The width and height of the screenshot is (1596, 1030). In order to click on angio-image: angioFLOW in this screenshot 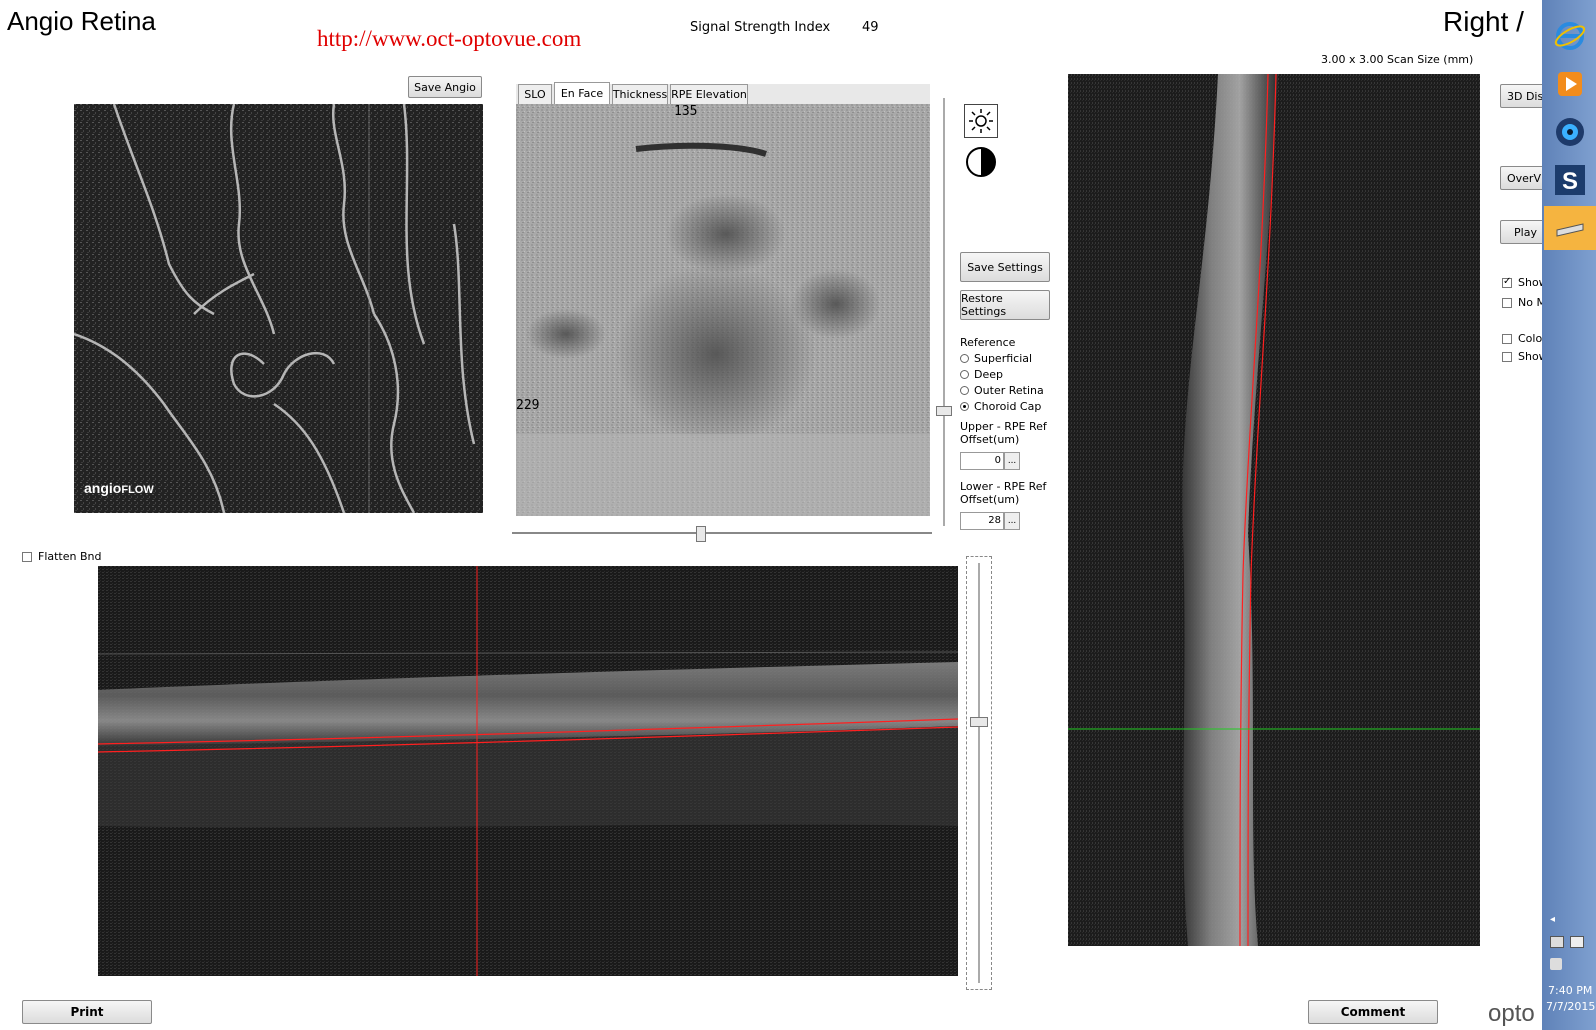, I will do `click(278, 308)`.